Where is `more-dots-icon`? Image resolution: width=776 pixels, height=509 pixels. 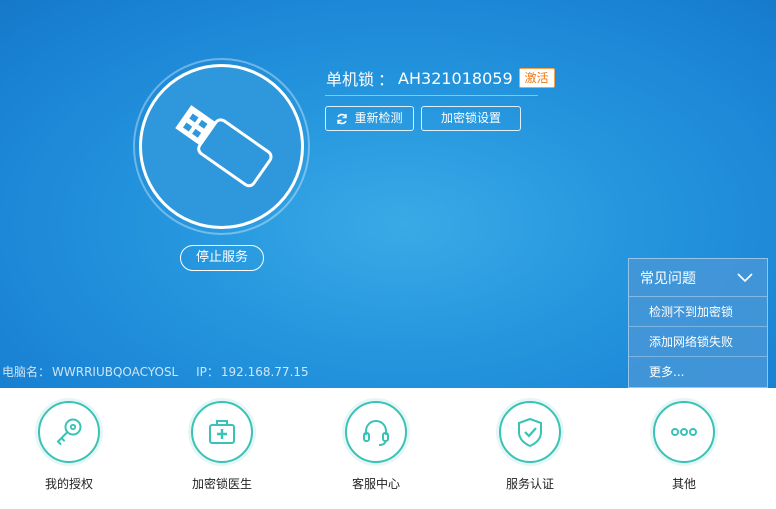
more-dots-icon is located at coordinates (684, 432).